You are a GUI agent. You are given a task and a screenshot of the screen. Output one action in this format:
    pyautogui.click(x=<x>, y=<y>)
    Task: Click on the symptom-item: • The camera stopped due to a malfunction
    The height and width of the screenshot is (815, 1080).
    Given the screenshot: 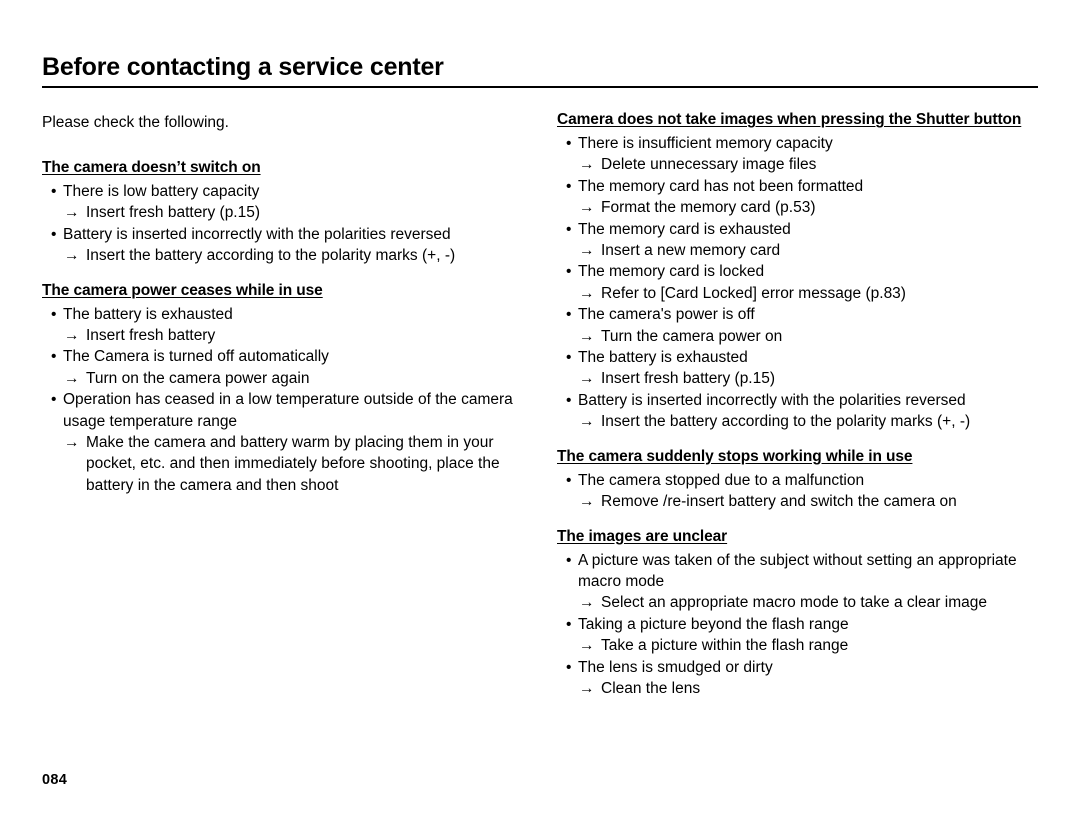 What is the action you would take?
    pyautogui.click(x=797, y=480)
    